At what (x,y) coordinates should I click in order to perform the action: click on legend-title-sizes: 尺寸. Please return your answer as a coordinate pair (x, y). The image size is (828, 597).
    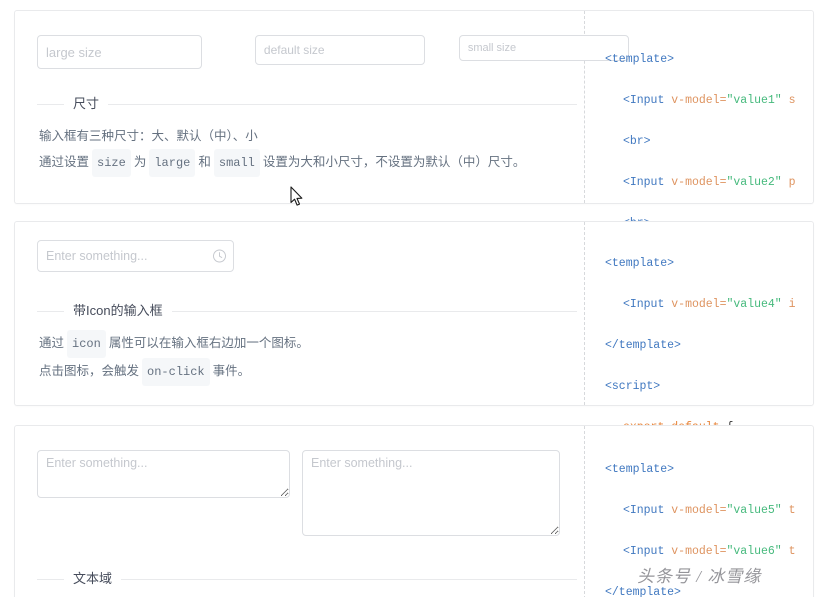
    Looking at the image, I should click on (86, 104).